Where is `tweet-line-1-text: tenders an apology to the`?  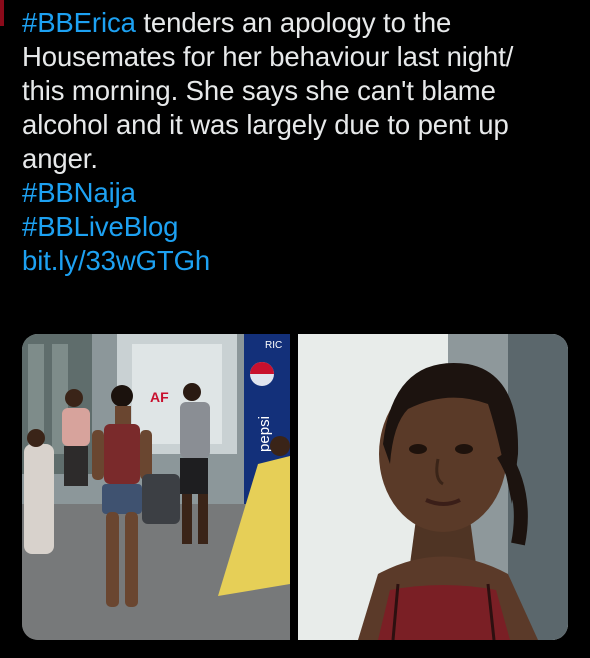 tweet-line-1-text: tenders an apology to the is located at coordinates (293, 22).